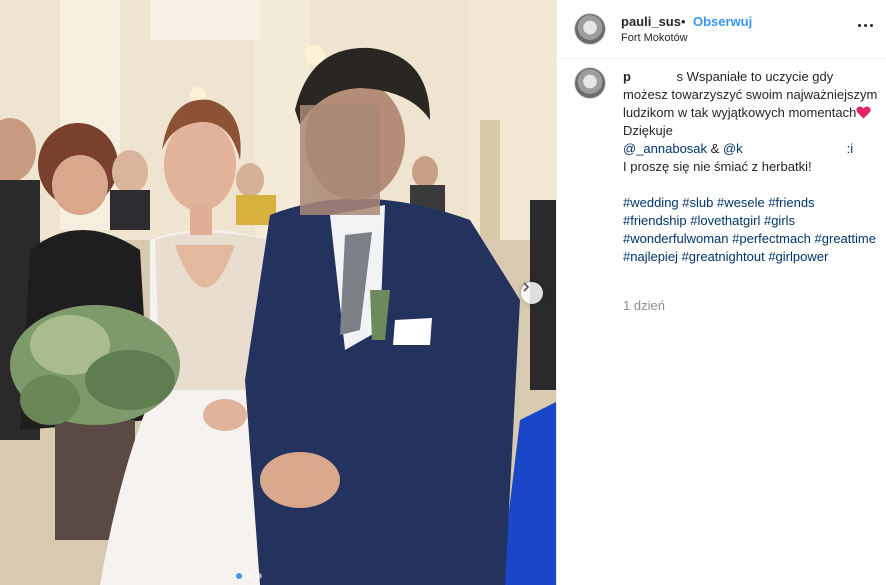  What do you see at coordinates (648, 130) in the screenshot?
I see `caption-thanks: Dziękuje` at bounding box center [648, 130].